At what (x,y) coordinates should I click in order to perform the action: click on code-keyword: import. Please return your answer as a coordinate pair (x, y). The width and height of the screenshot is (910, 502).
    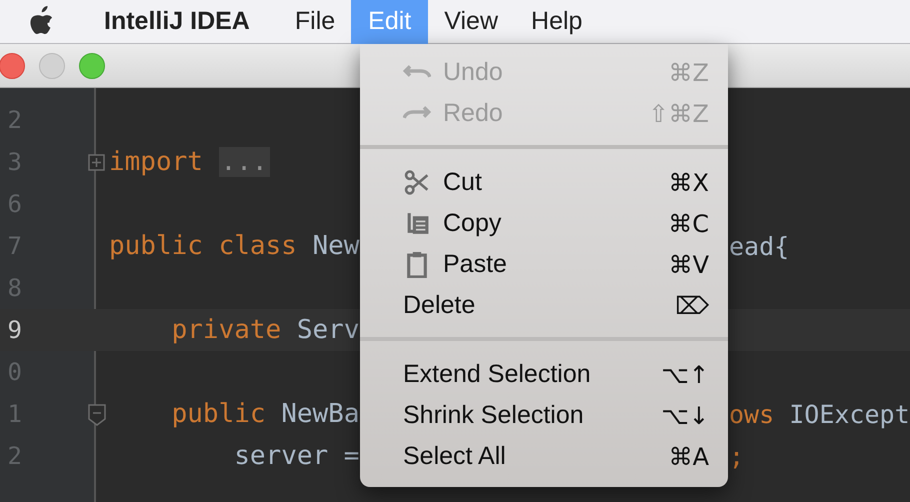
    Looking at the image, I should click on (156, 162).